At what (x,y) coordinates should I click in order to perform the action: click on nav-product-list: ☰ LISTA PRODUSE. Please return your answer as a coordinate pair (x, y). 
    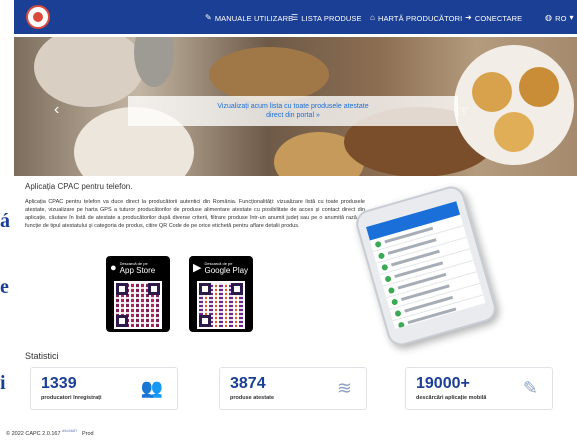
    Looking at the image, I should click on (326, 18).